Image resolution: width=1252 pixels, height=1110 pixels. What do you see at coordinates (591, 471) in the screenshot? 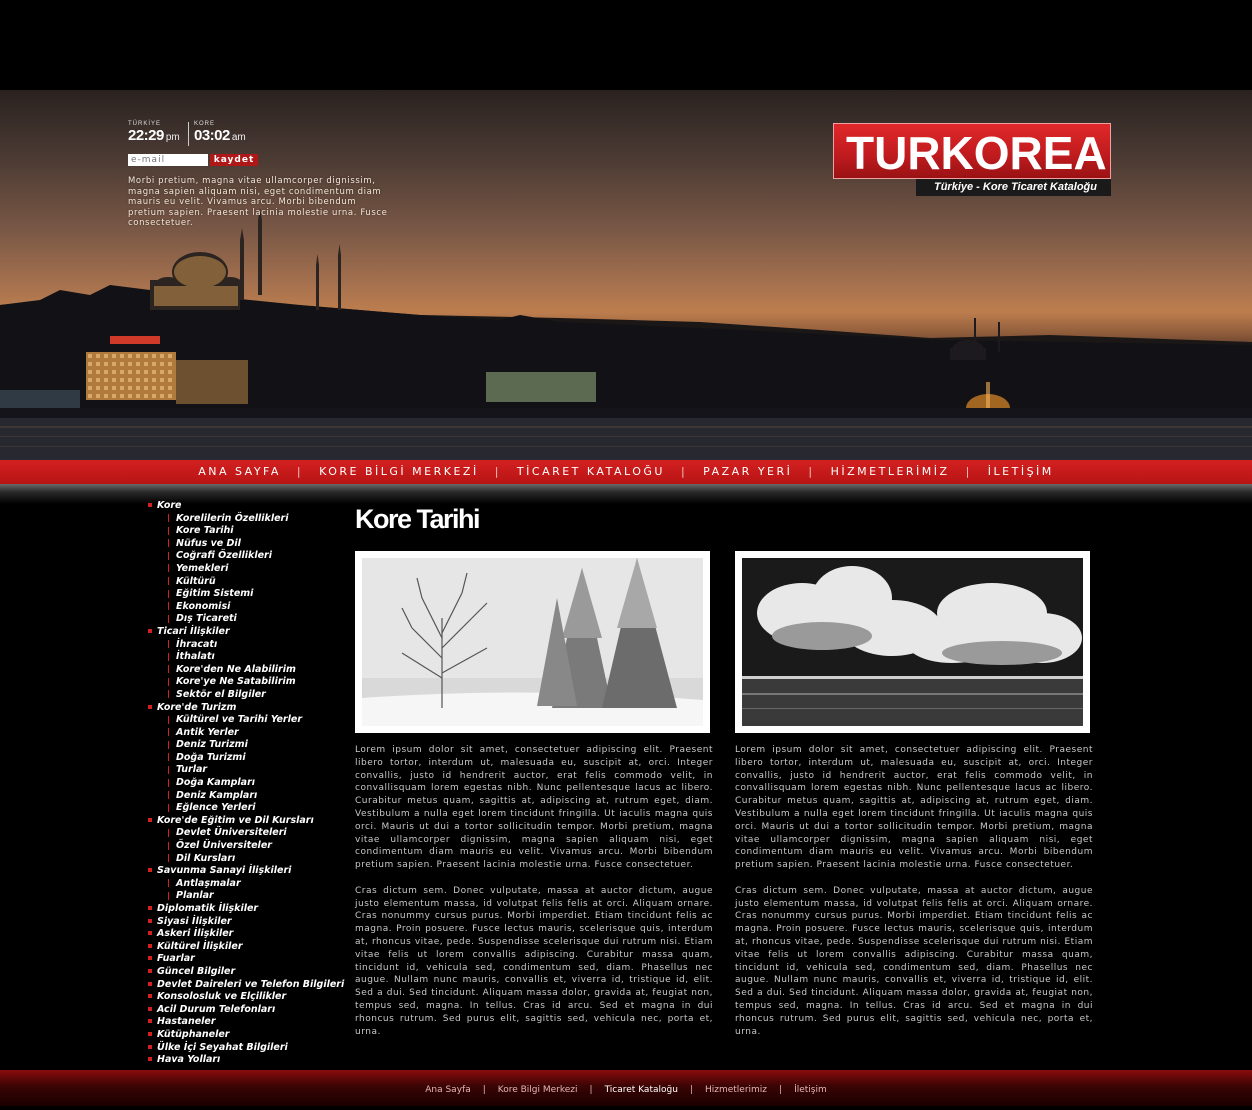
I see `nav-trade-catalog: TİCARET KATALOĞU` at bounding box center [591, 471].